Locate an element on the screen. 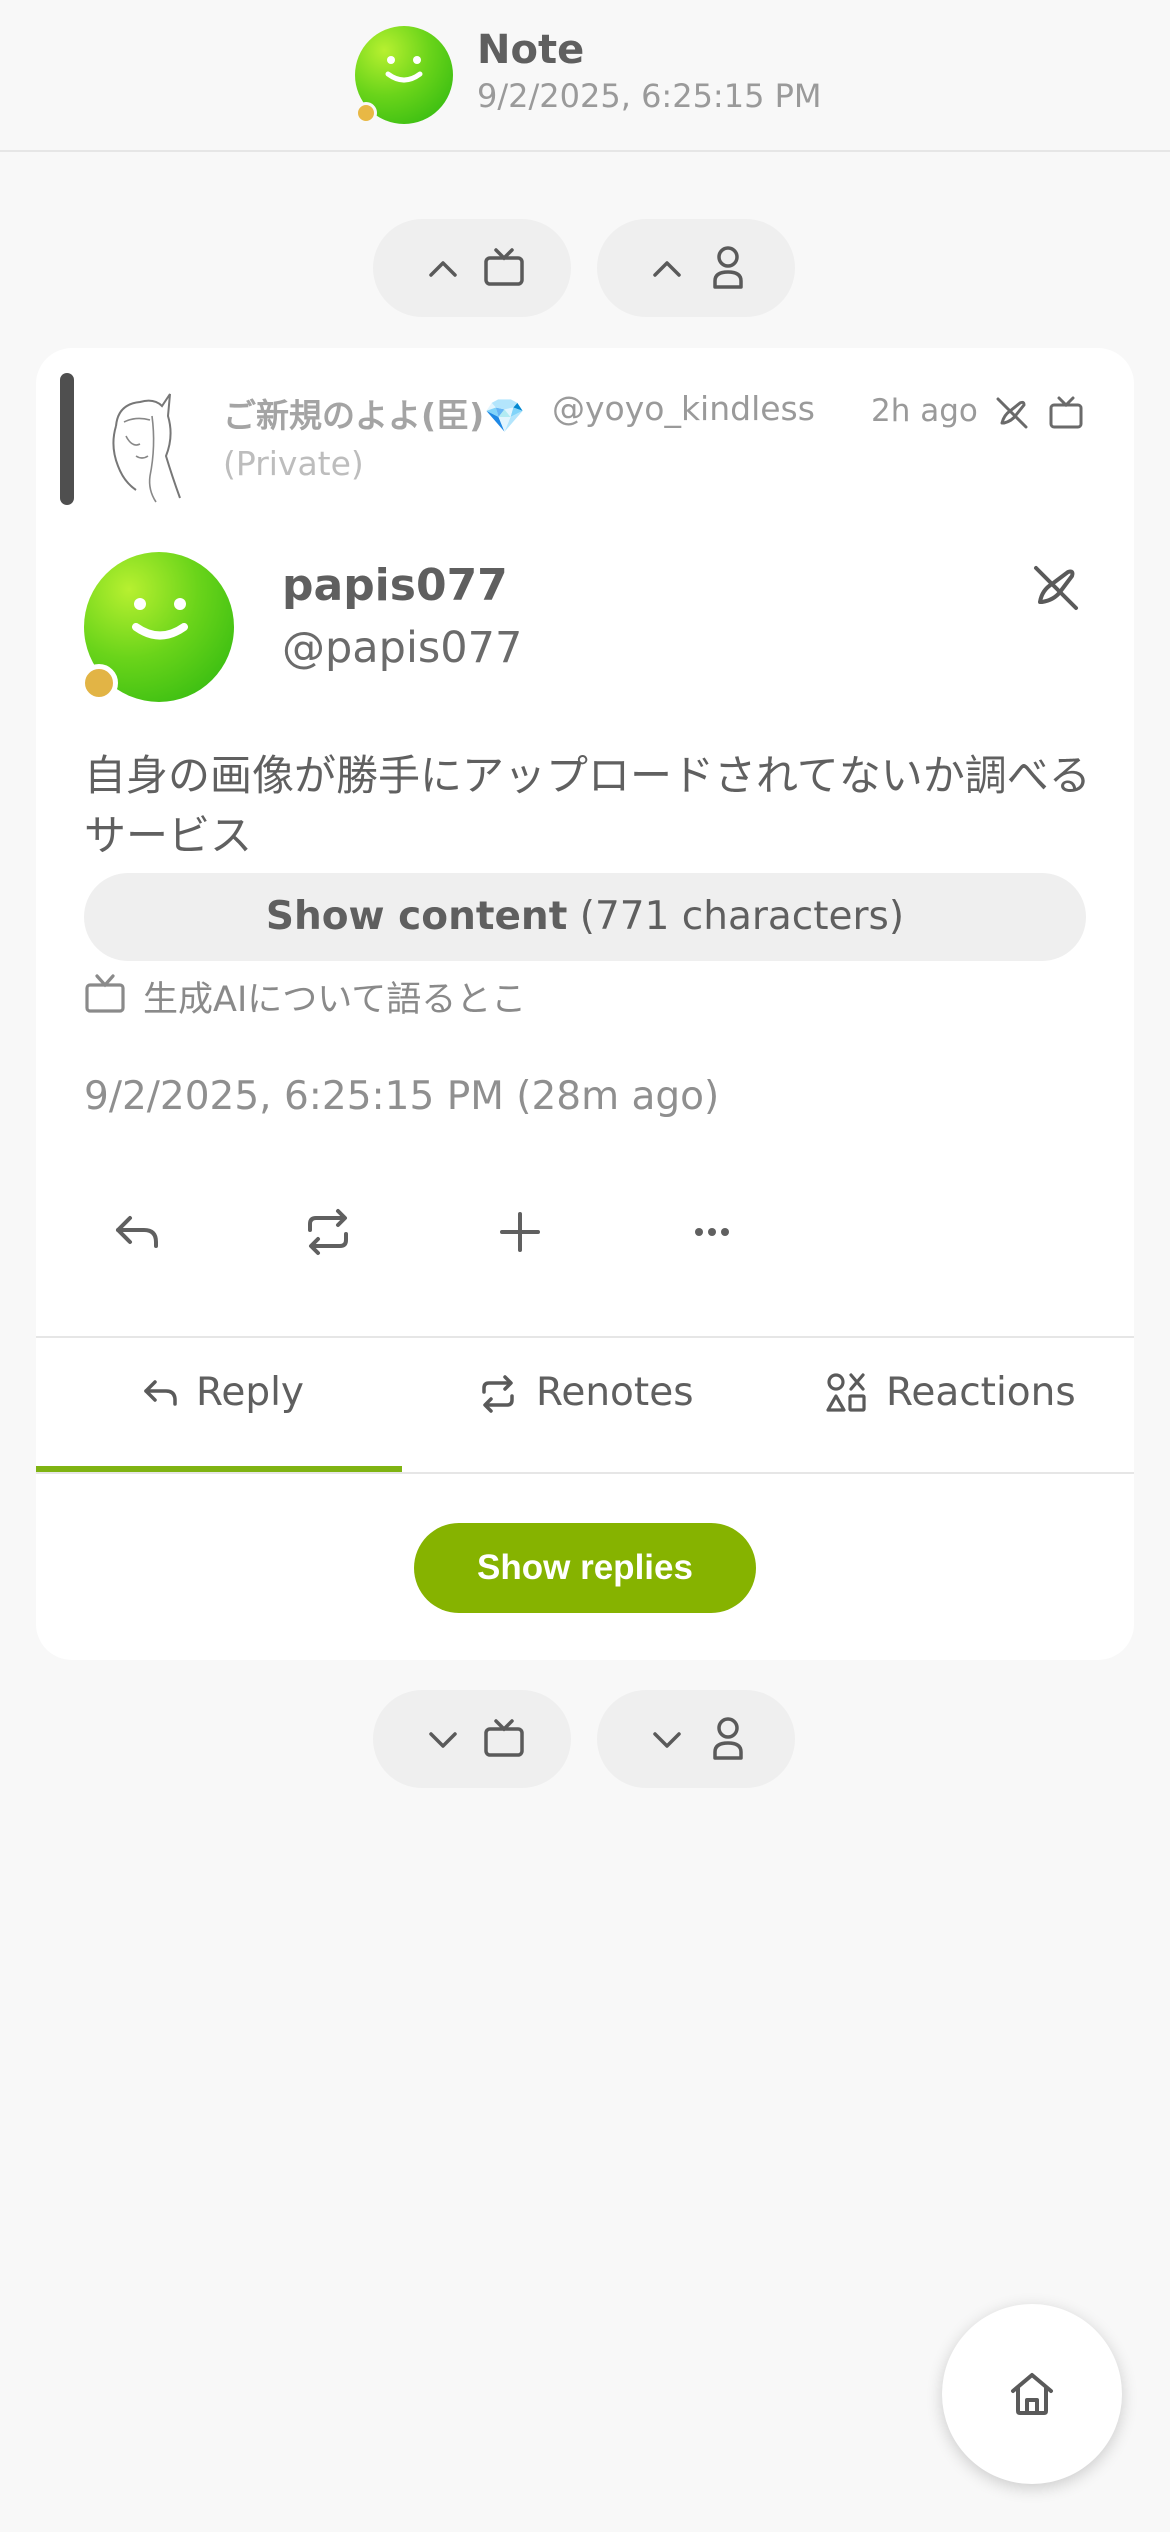  tab-renotes-label: Renotes is located at coordinates (615, 1392).